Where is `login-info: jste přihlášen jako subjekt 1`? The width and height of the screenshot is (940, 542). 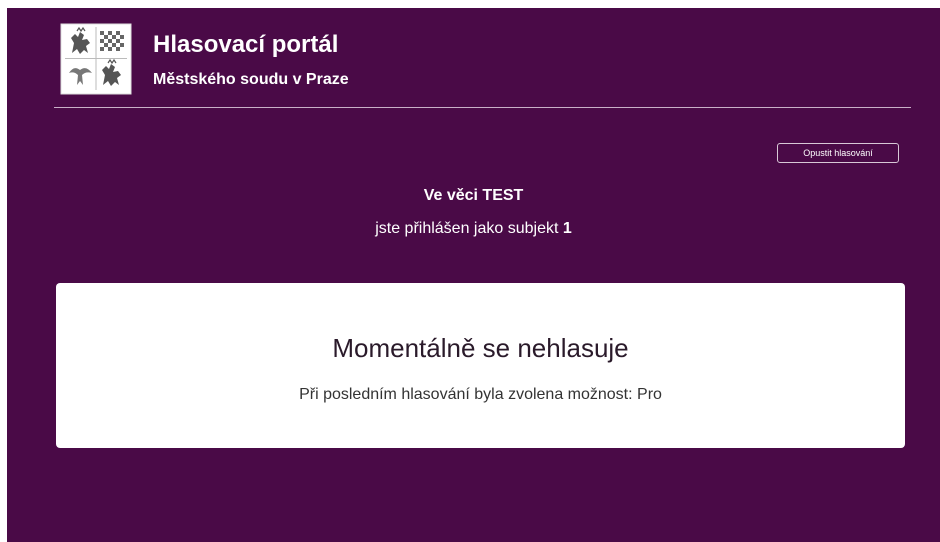 login-info: jste přihlášen jako subjekt 1 is located at coordinates (473, 229).